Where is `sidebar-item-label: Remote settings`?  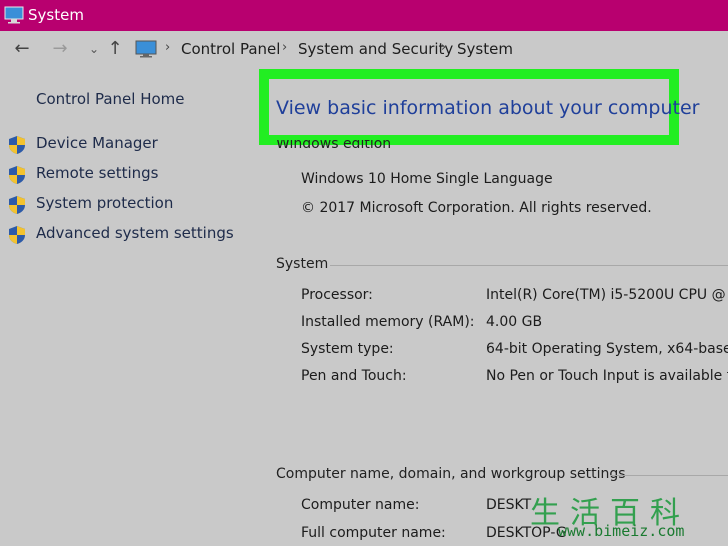
sidebar-item-label: Remote settings is located at coordinates (97, 173).